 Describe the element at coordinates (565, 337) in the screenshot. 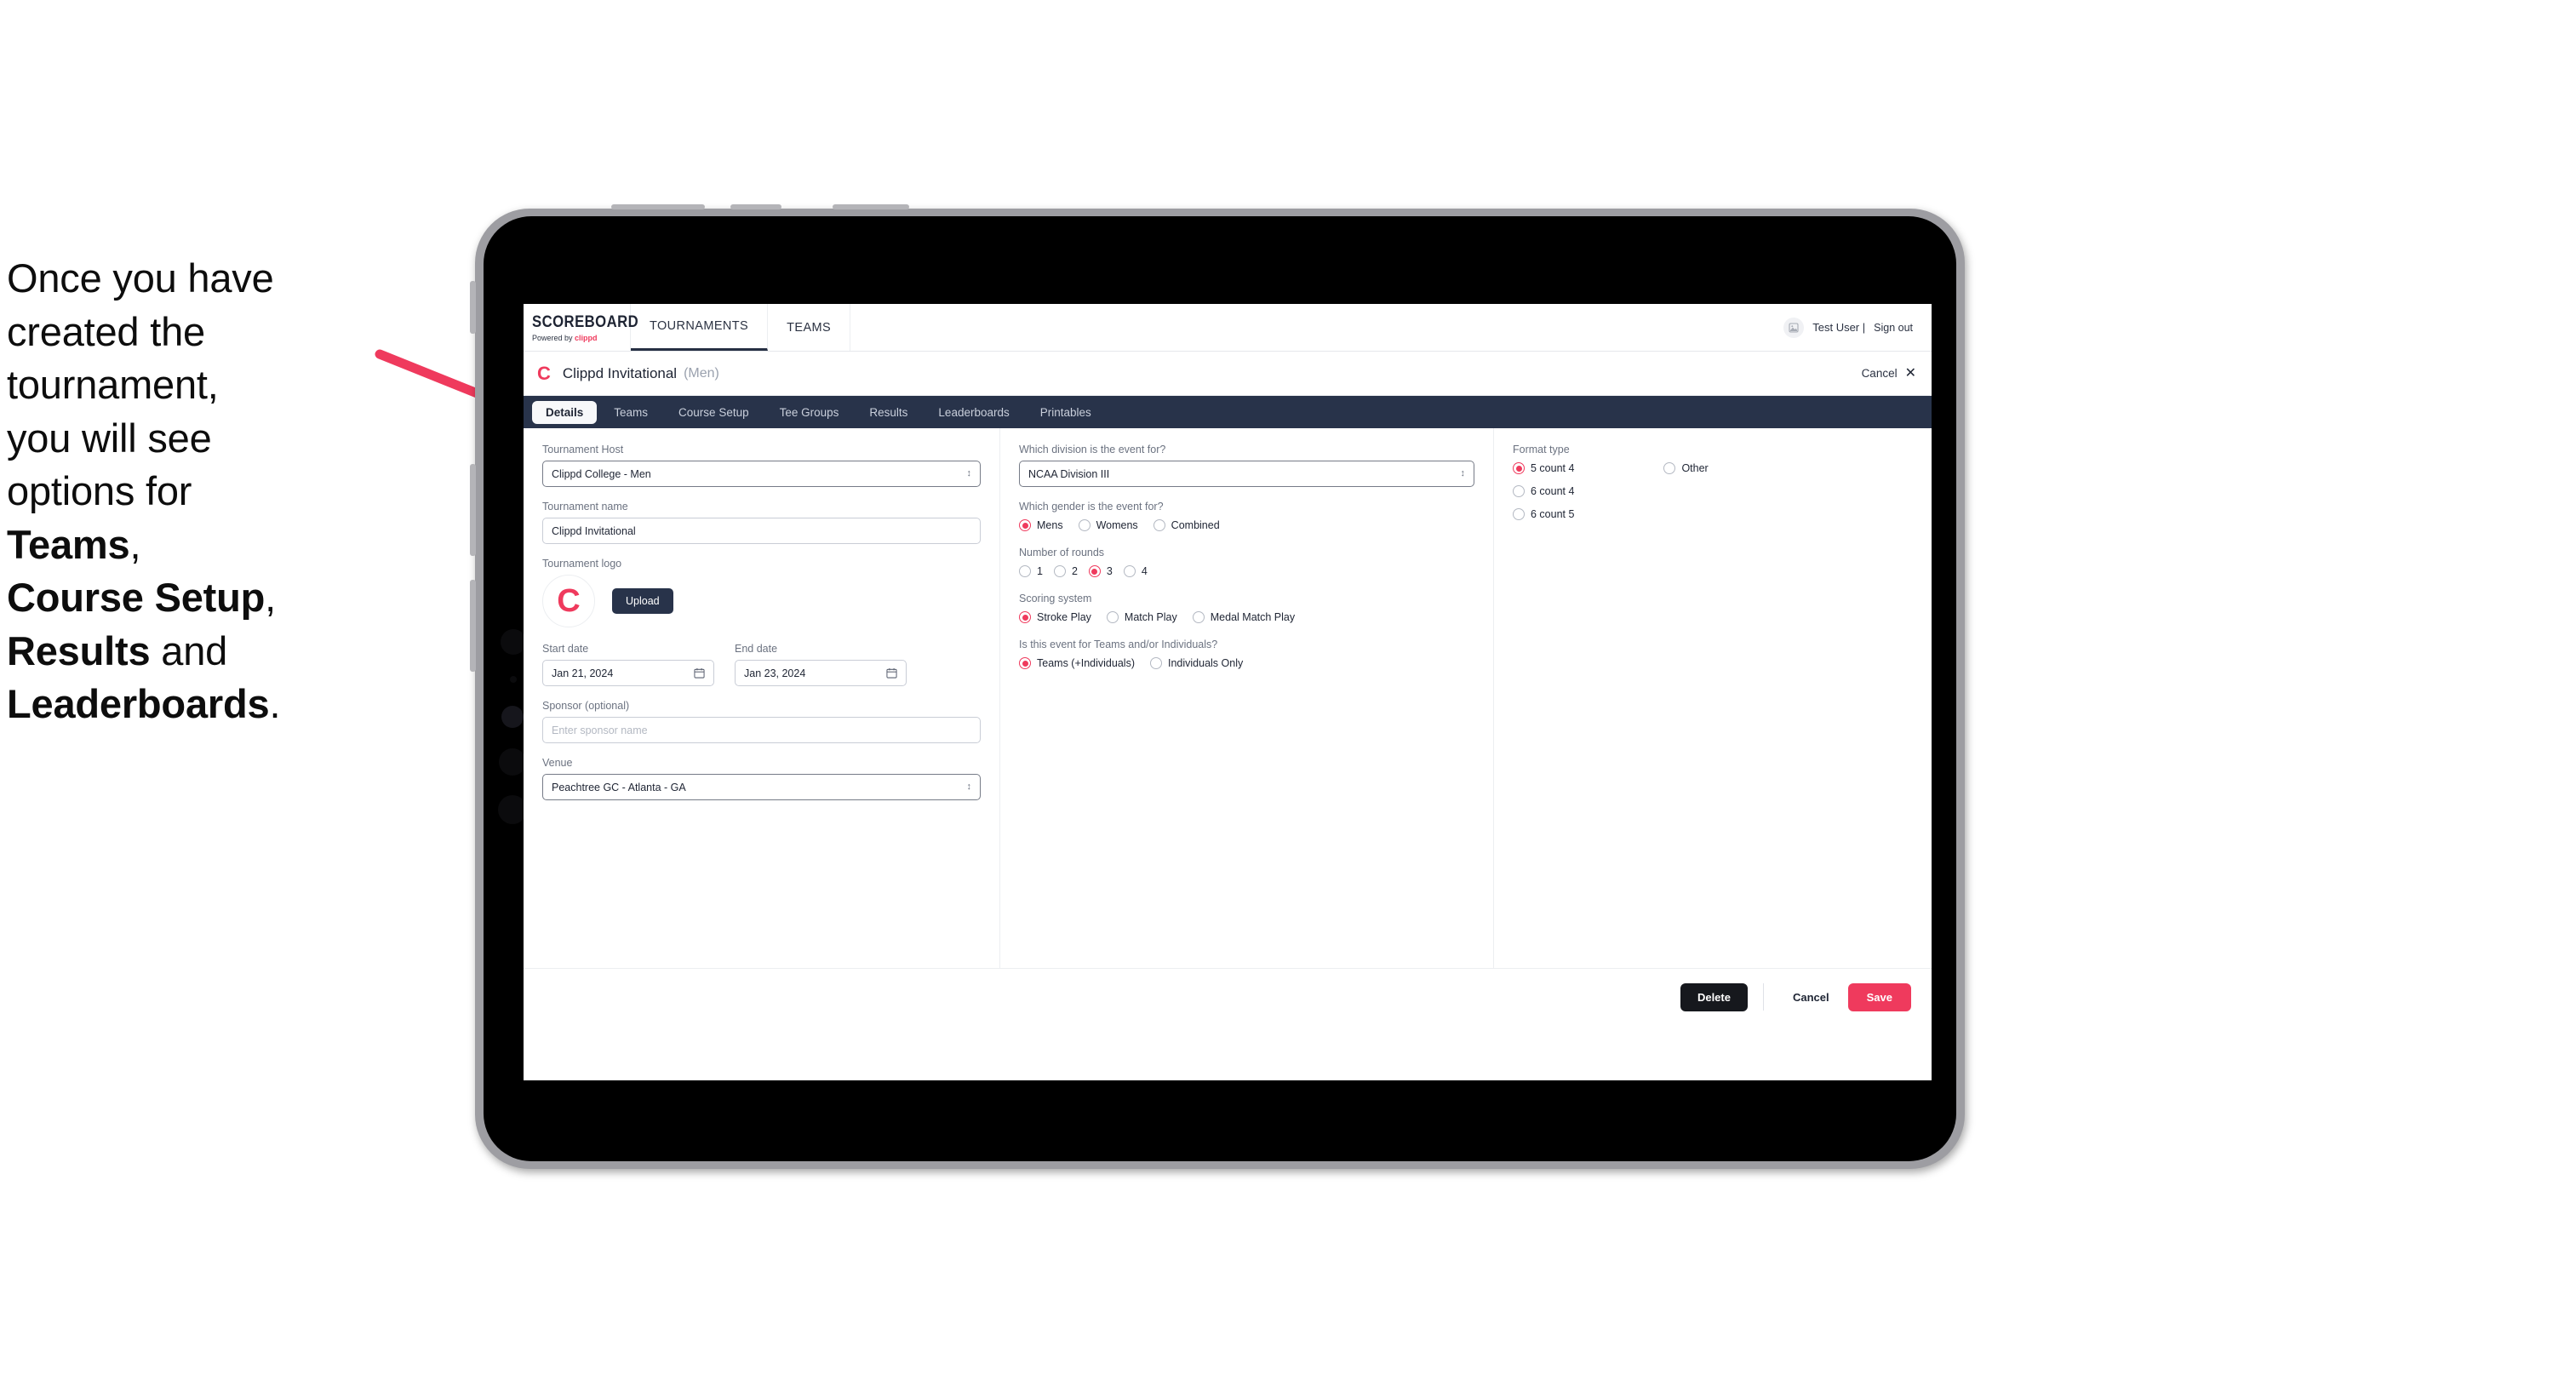

I see `brand-subtitle: Powered by clippd` at that location.